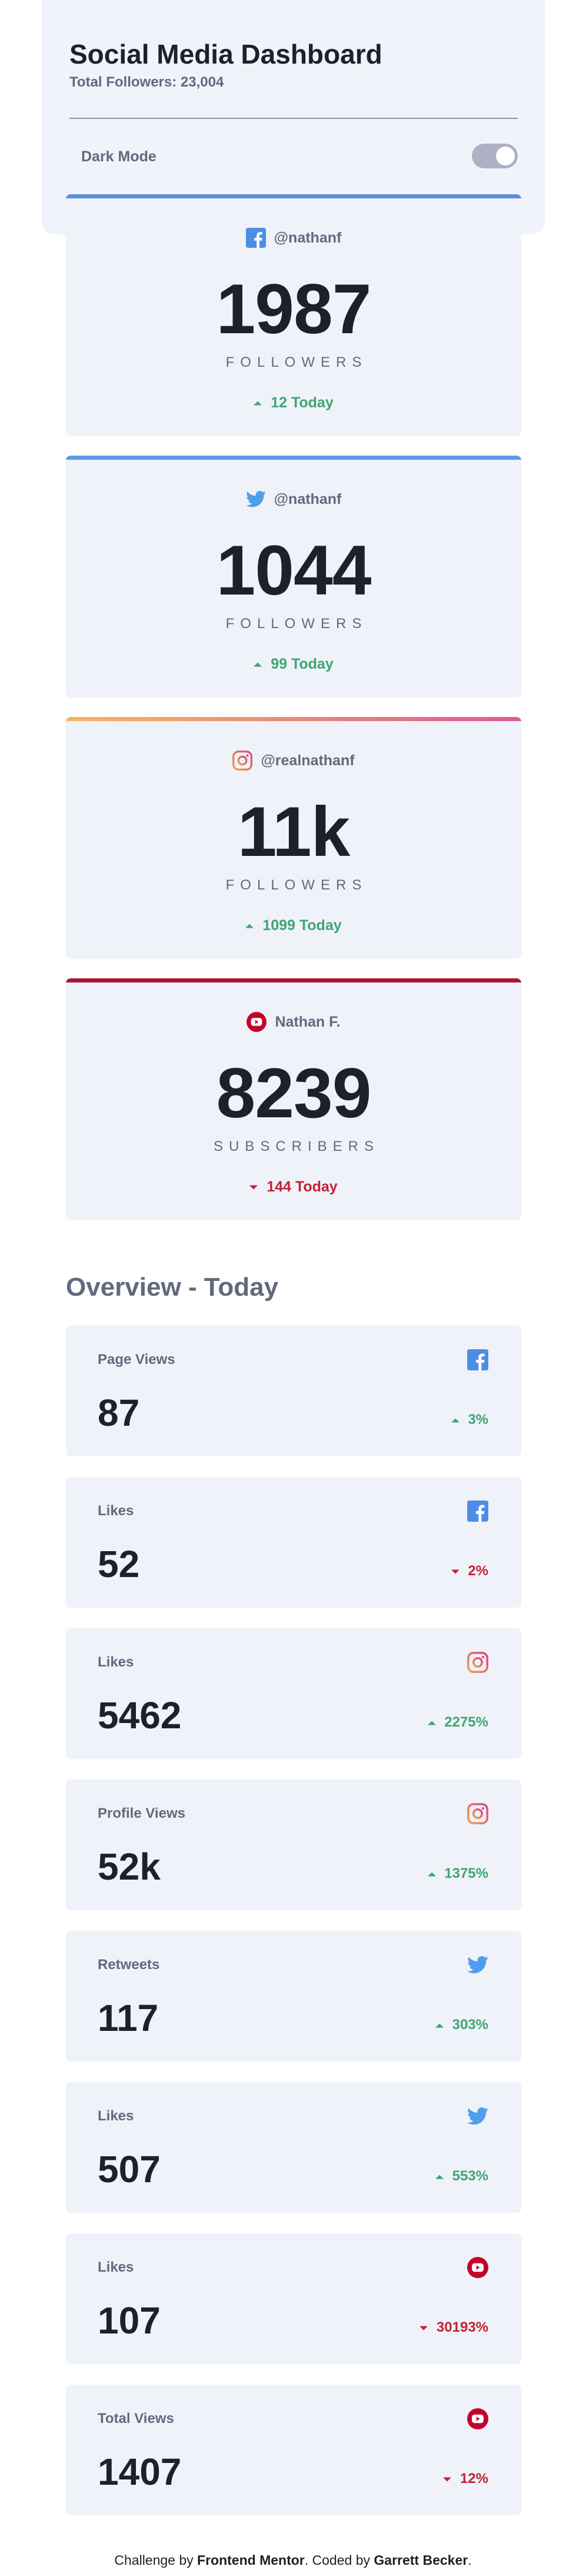  I want to click on overview-title: Overview - Today, so click(172, 1287).